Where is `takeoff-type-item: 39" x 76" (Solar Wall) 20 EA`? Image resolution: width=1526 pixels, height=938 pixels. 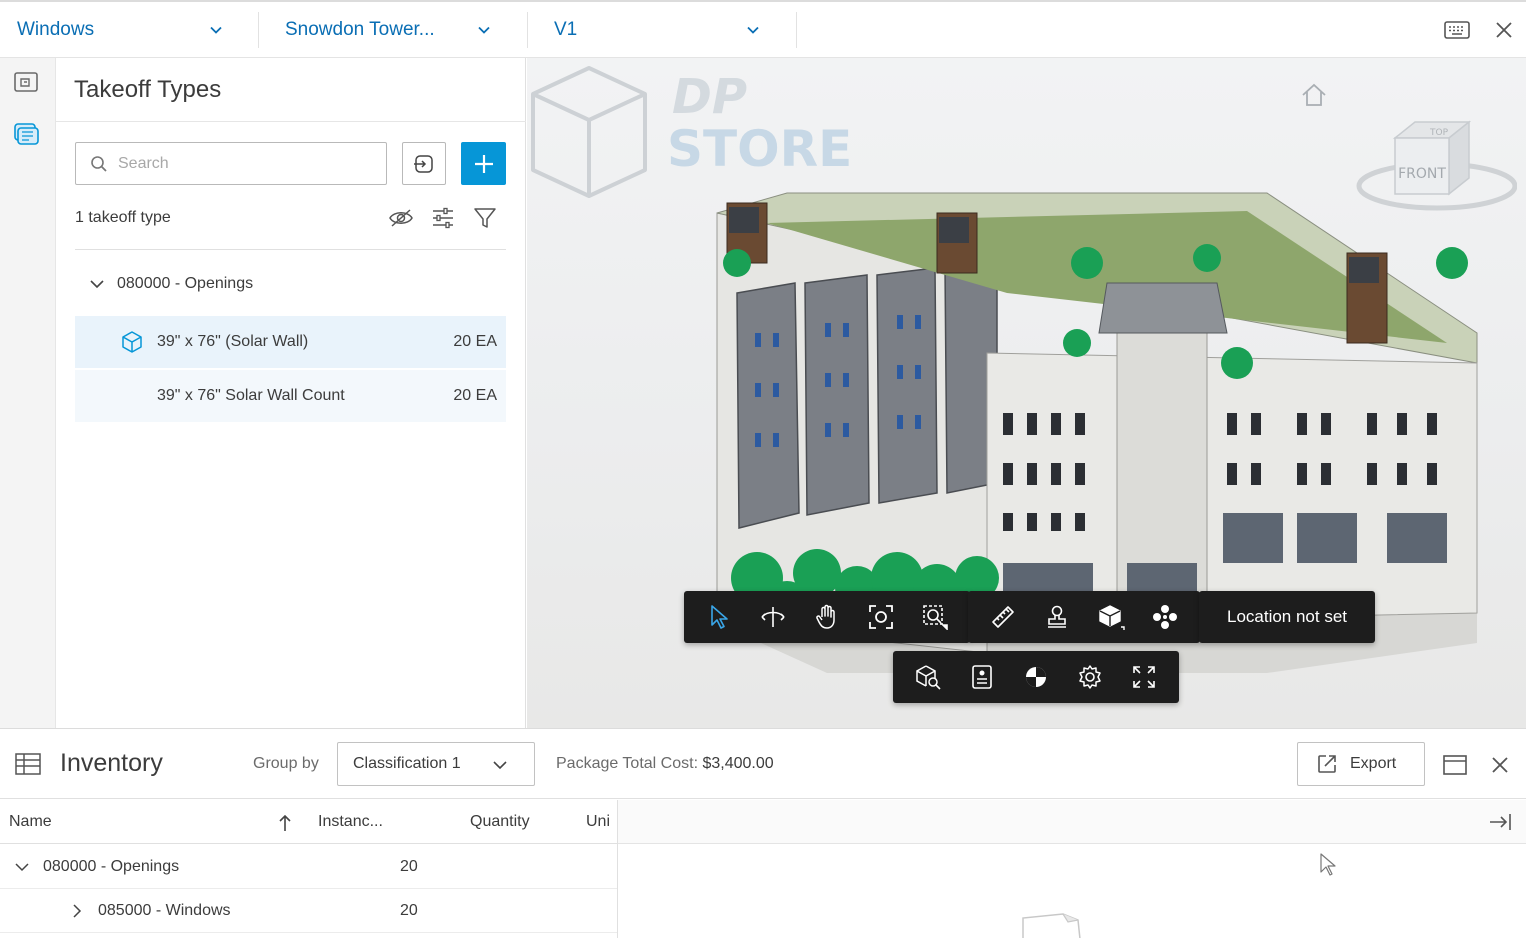
takeoff-type-item: 39" x 76" (Solar Wall) 20 EA is located at coordinates (290, 342).